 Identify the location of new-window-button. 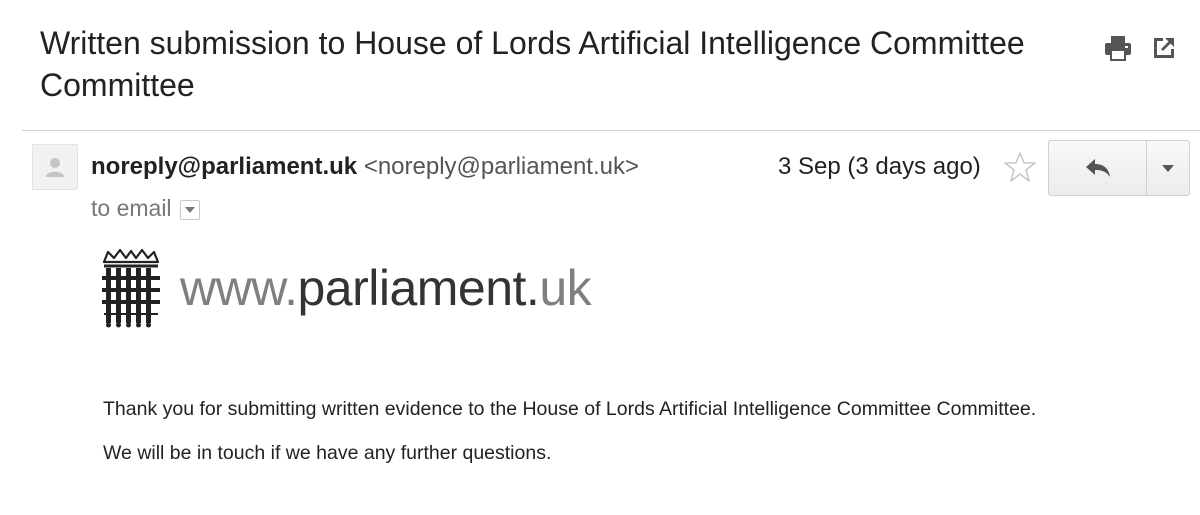
(1164, 48).